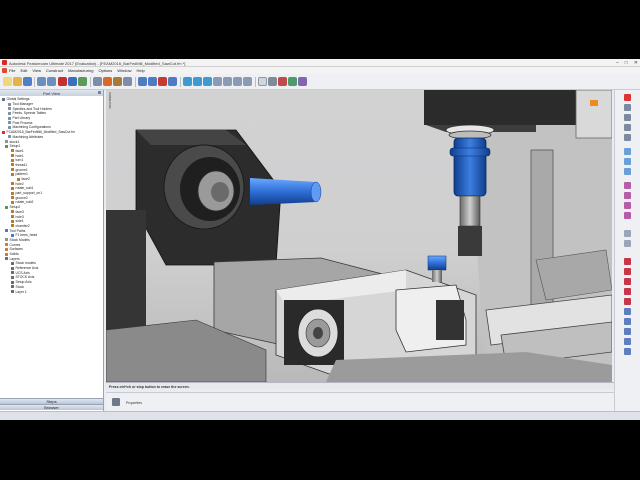  What do you see at coordinates (282, 81) in the screenshot?
I see `machine-icon` at bounding box center [282, 81].